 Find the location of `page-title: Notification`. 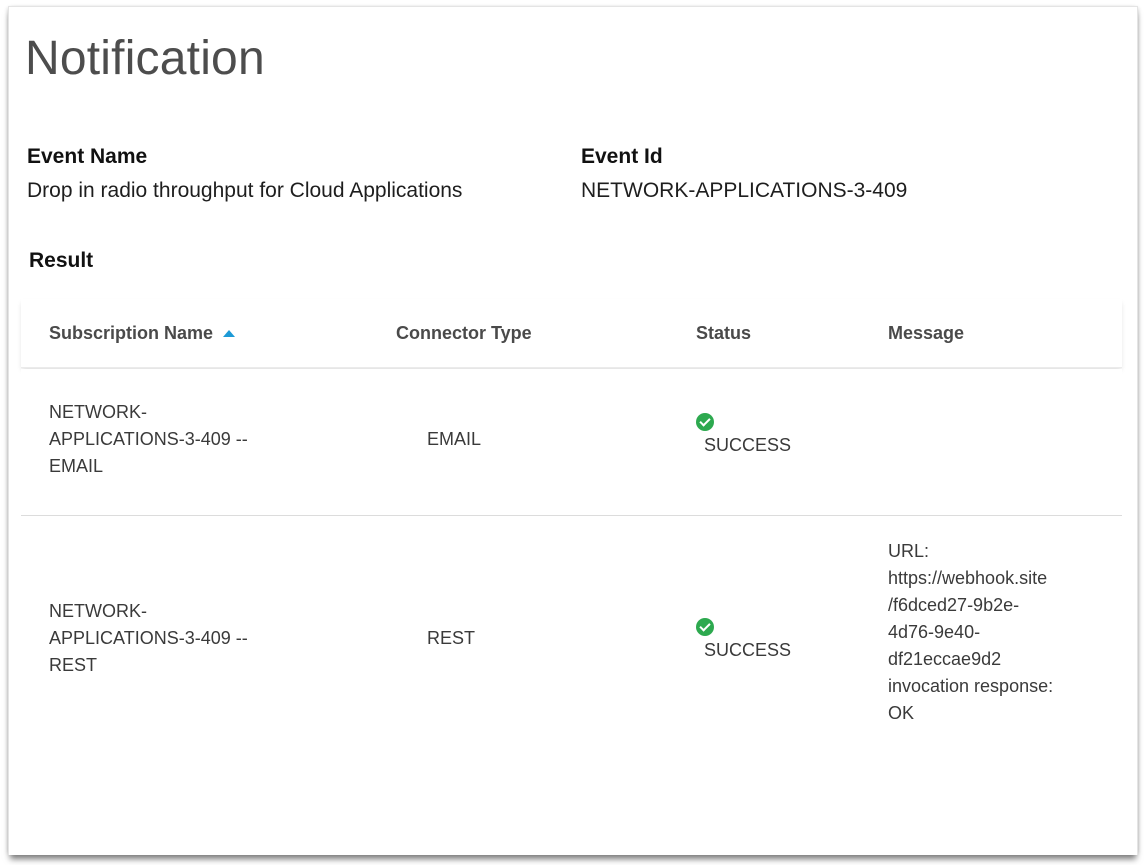

page-title: Notification is located at coordinates (145, 58).